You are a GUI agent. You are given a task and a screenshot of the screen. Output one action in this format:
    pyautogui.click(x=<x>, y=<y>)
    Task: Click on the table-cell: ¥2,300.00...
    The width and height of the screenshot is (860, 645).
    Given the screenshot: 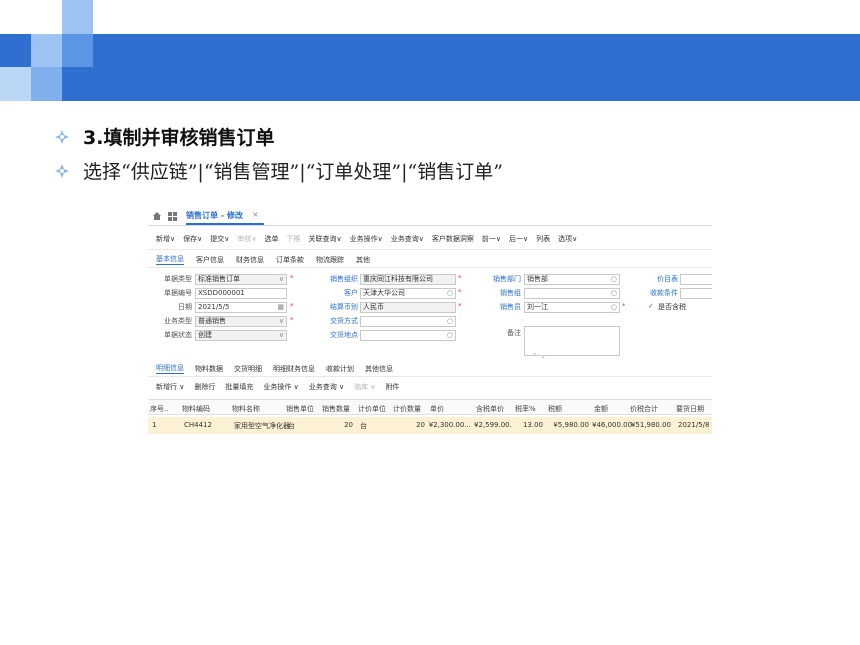 What is the action you would take?
    pyautogui.click(x=449, y=425)
    